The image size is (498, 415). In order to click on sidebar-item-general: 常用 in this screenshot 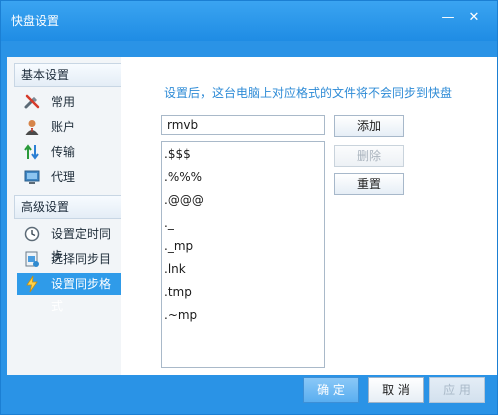, I will do `click(69, 102)`.